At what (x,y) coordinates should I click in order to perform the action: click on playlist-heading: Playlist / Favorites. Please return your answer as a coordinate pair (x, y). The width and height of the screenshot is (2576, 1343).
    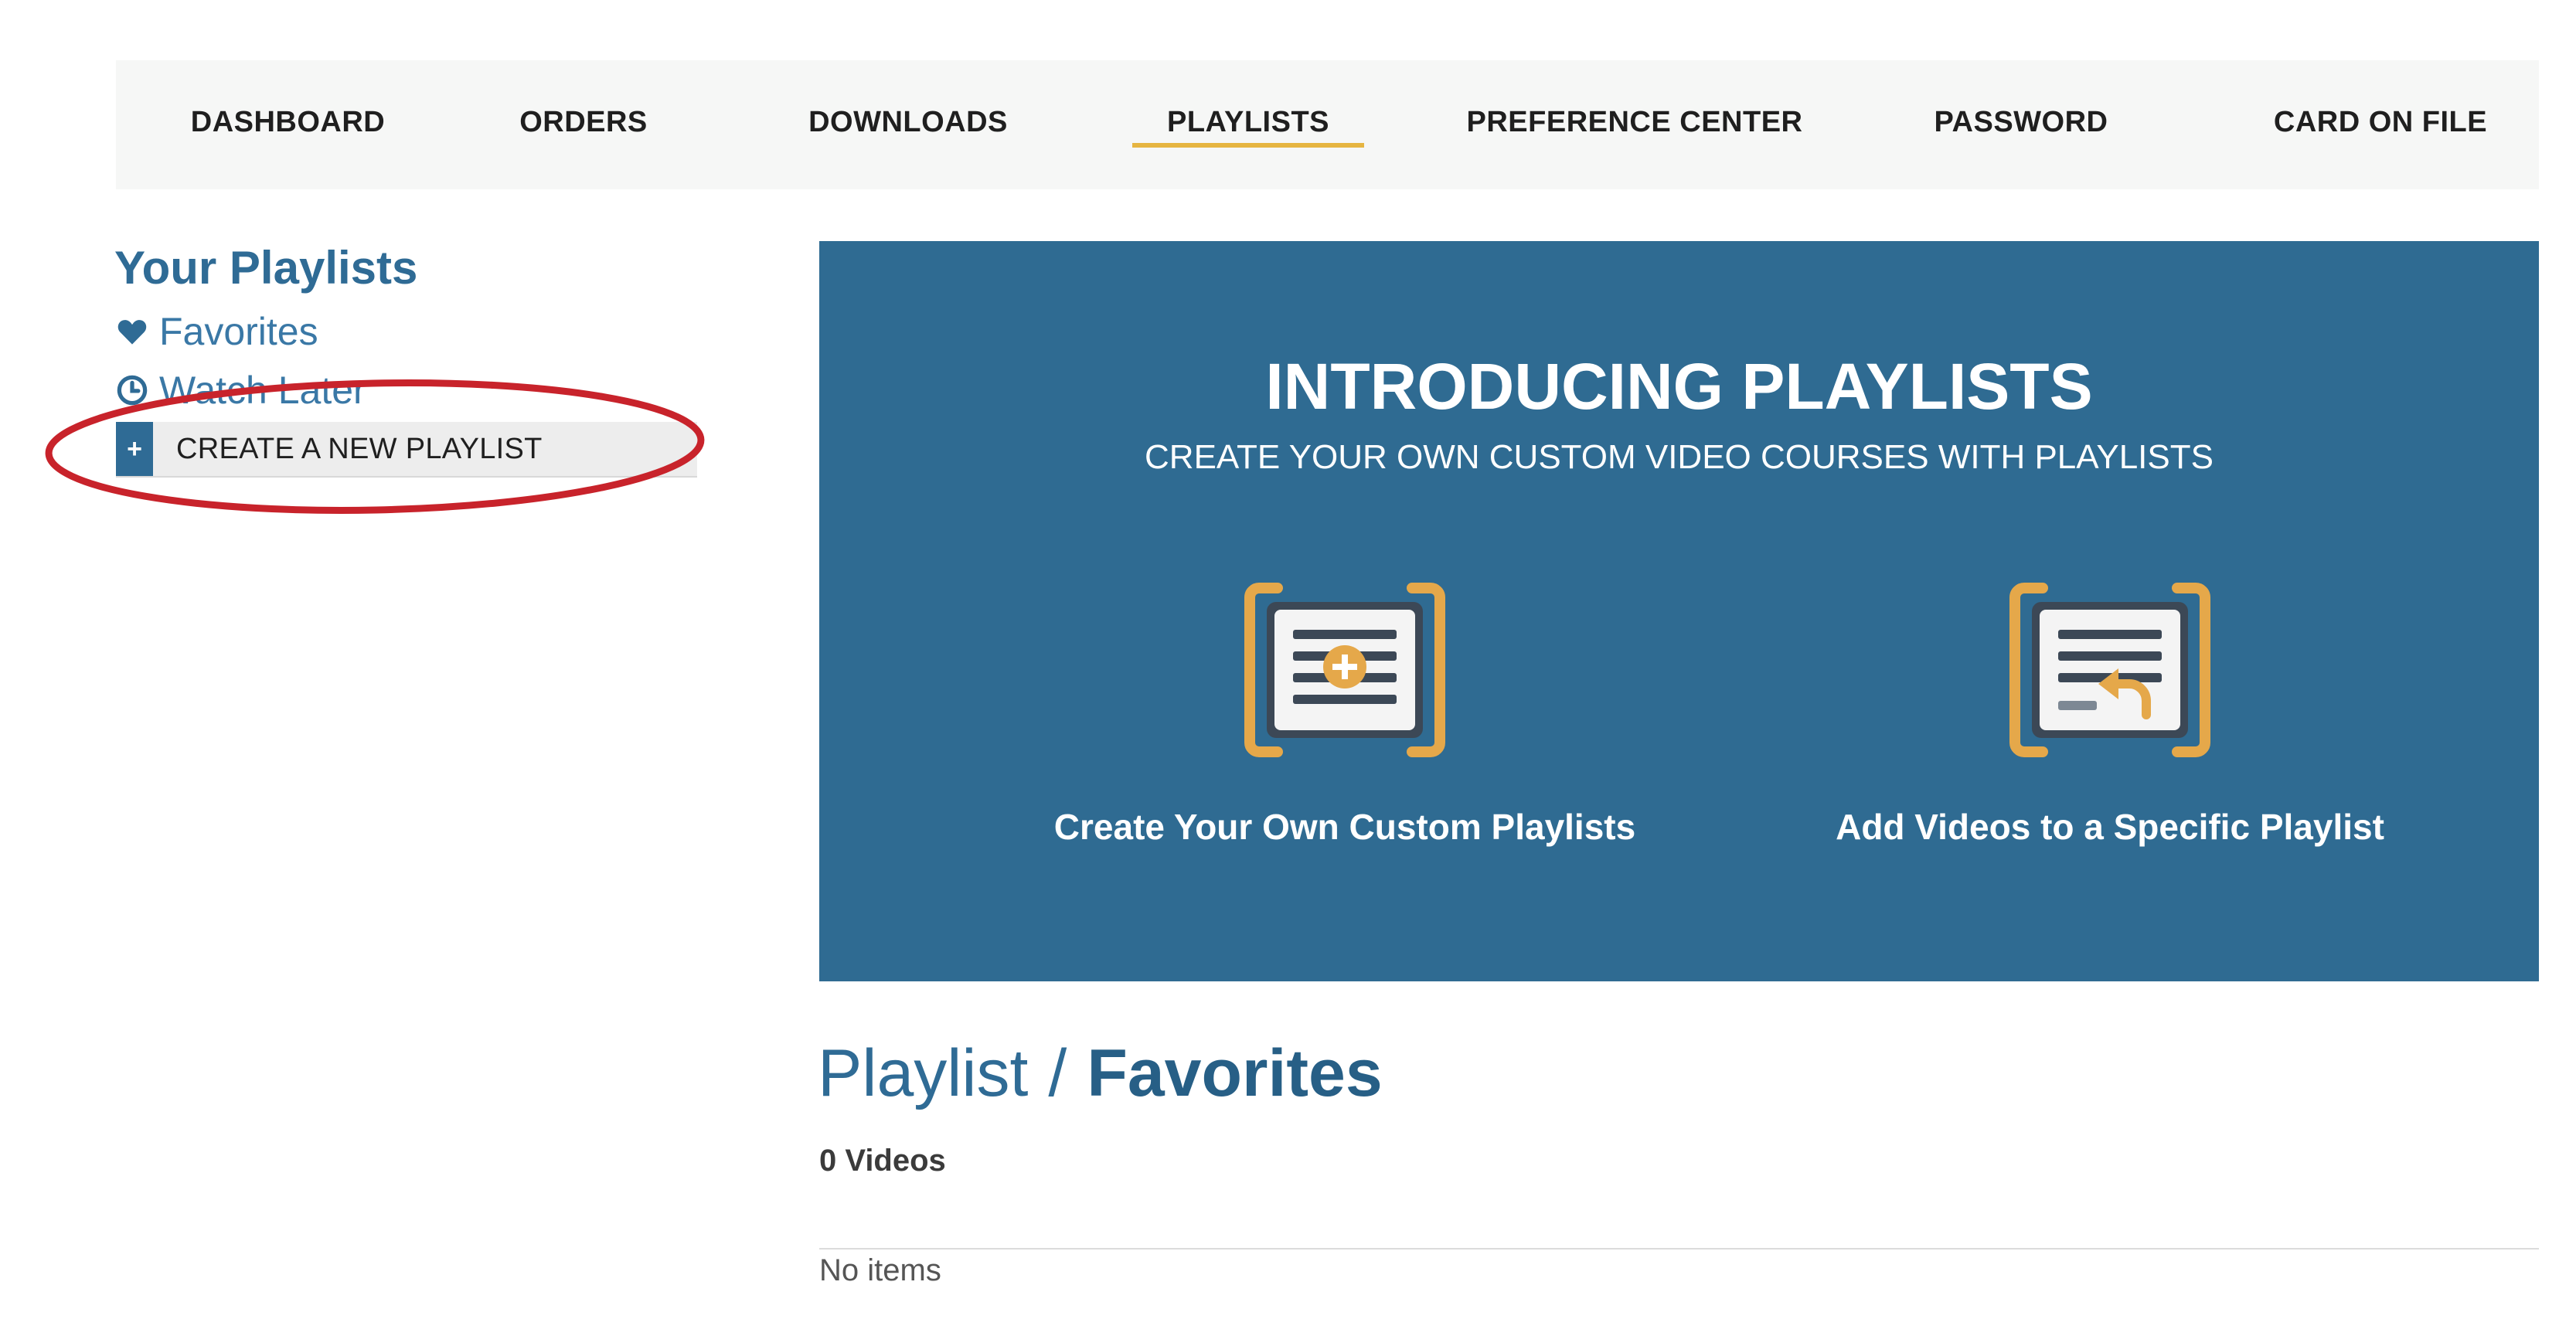
    Looking at the image, I should click on (1100, 1073).